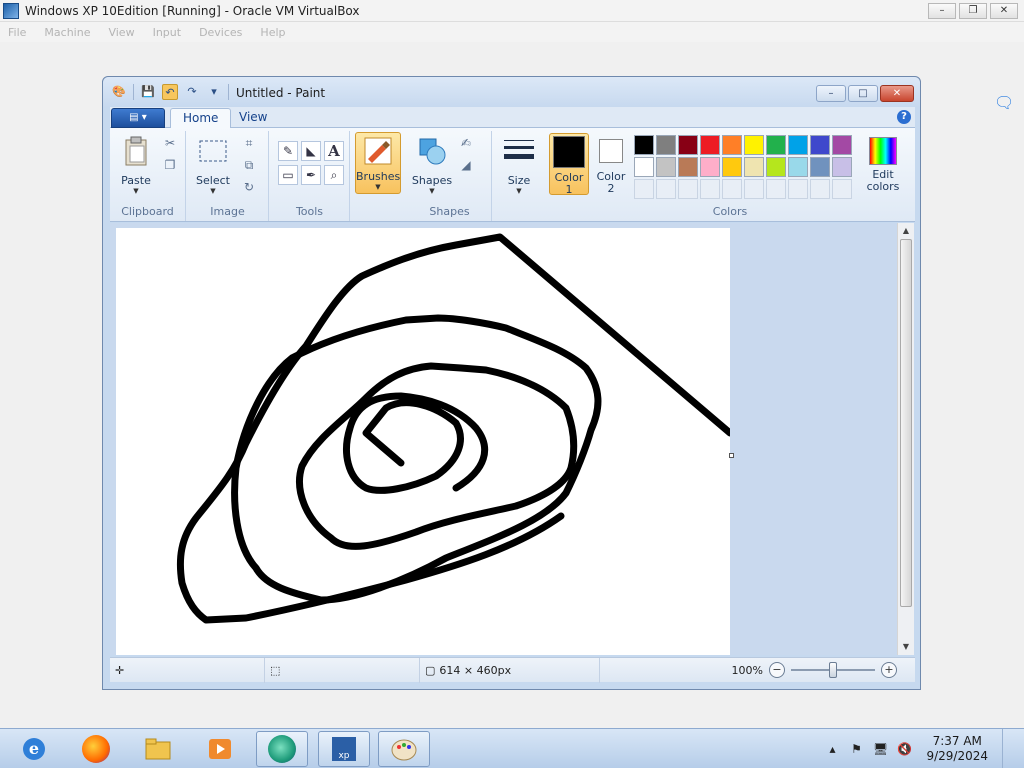 The height and width of the screenshot is (768, 1024). I want to click on host-minimize-button: –, so click(942, 11).